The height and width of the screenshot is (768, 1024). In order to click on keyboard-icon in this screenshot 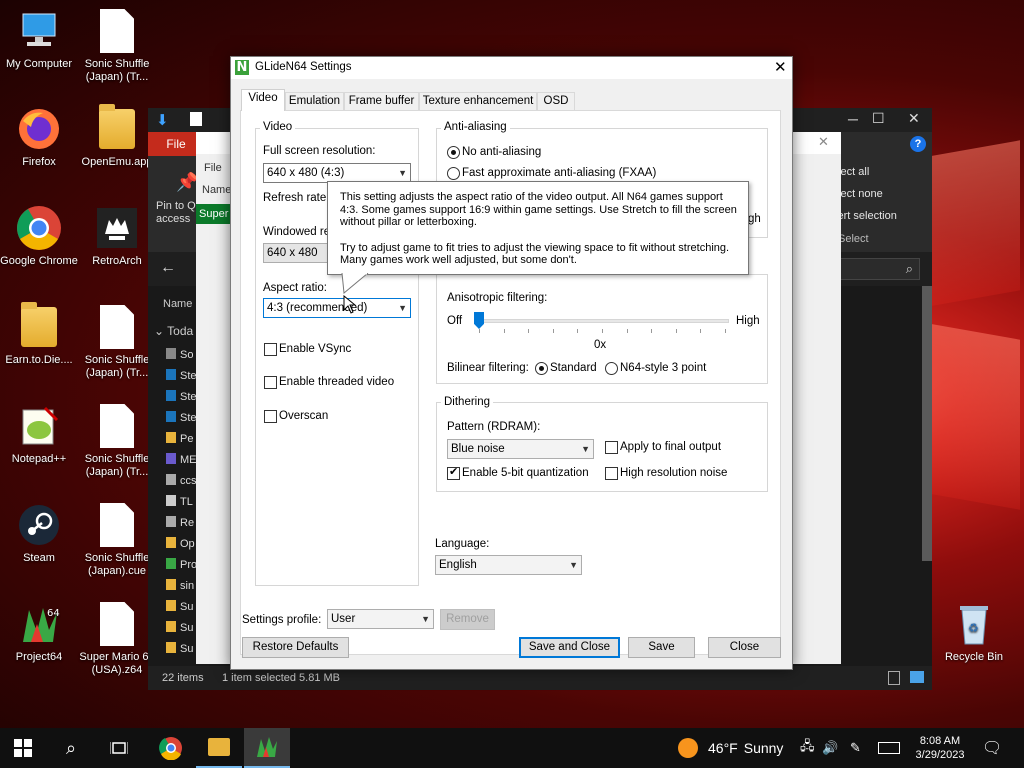, I will do `click(889, 748)`.